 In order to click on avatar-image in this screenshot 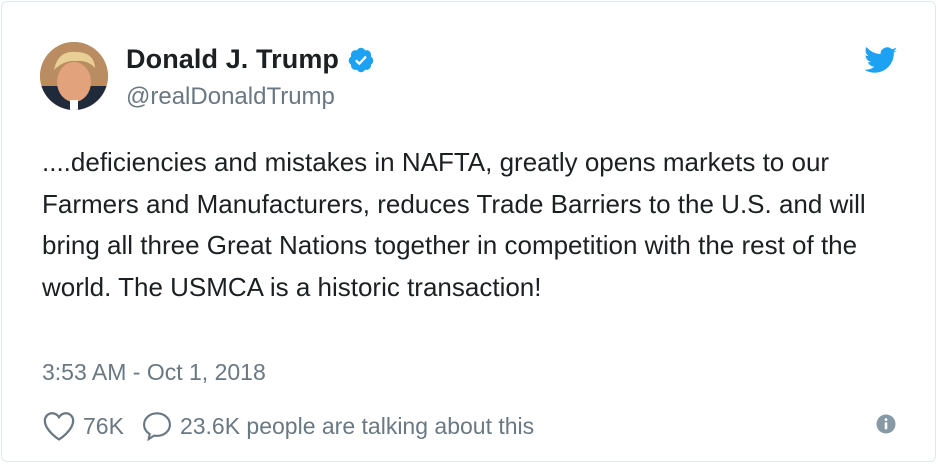, I will do `click(74, 76)`.